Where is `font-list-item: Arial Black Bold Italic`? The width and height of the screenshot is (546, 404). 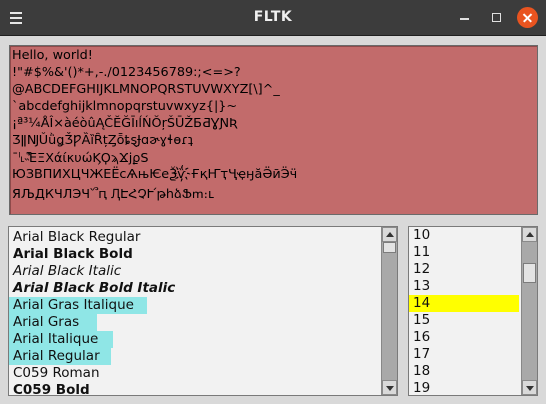 font-list-item: Arial Black Bold Italic is located at coordinates (92, 288).